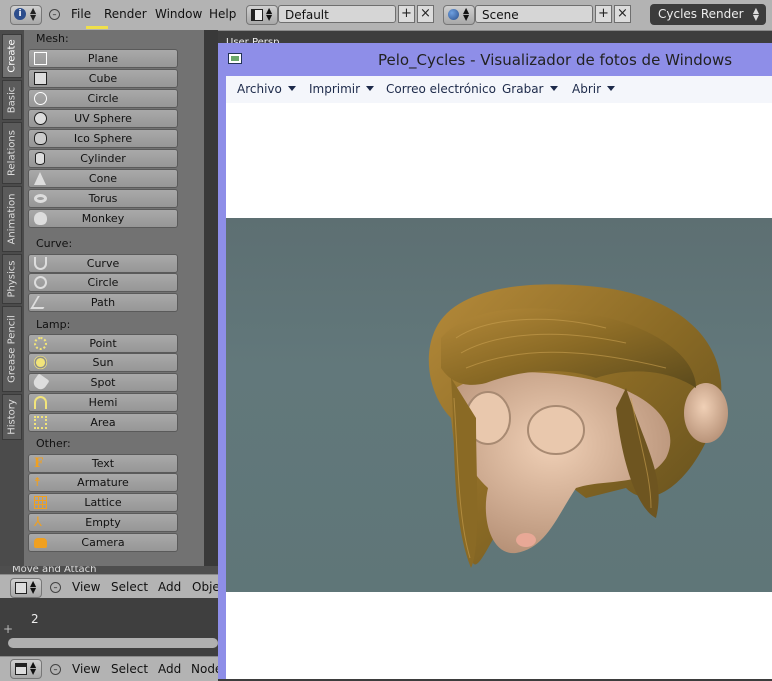 This screenshot has width=772, height=681. I want to click on add-spot-lamp-button: Spot, so click(103, 382).